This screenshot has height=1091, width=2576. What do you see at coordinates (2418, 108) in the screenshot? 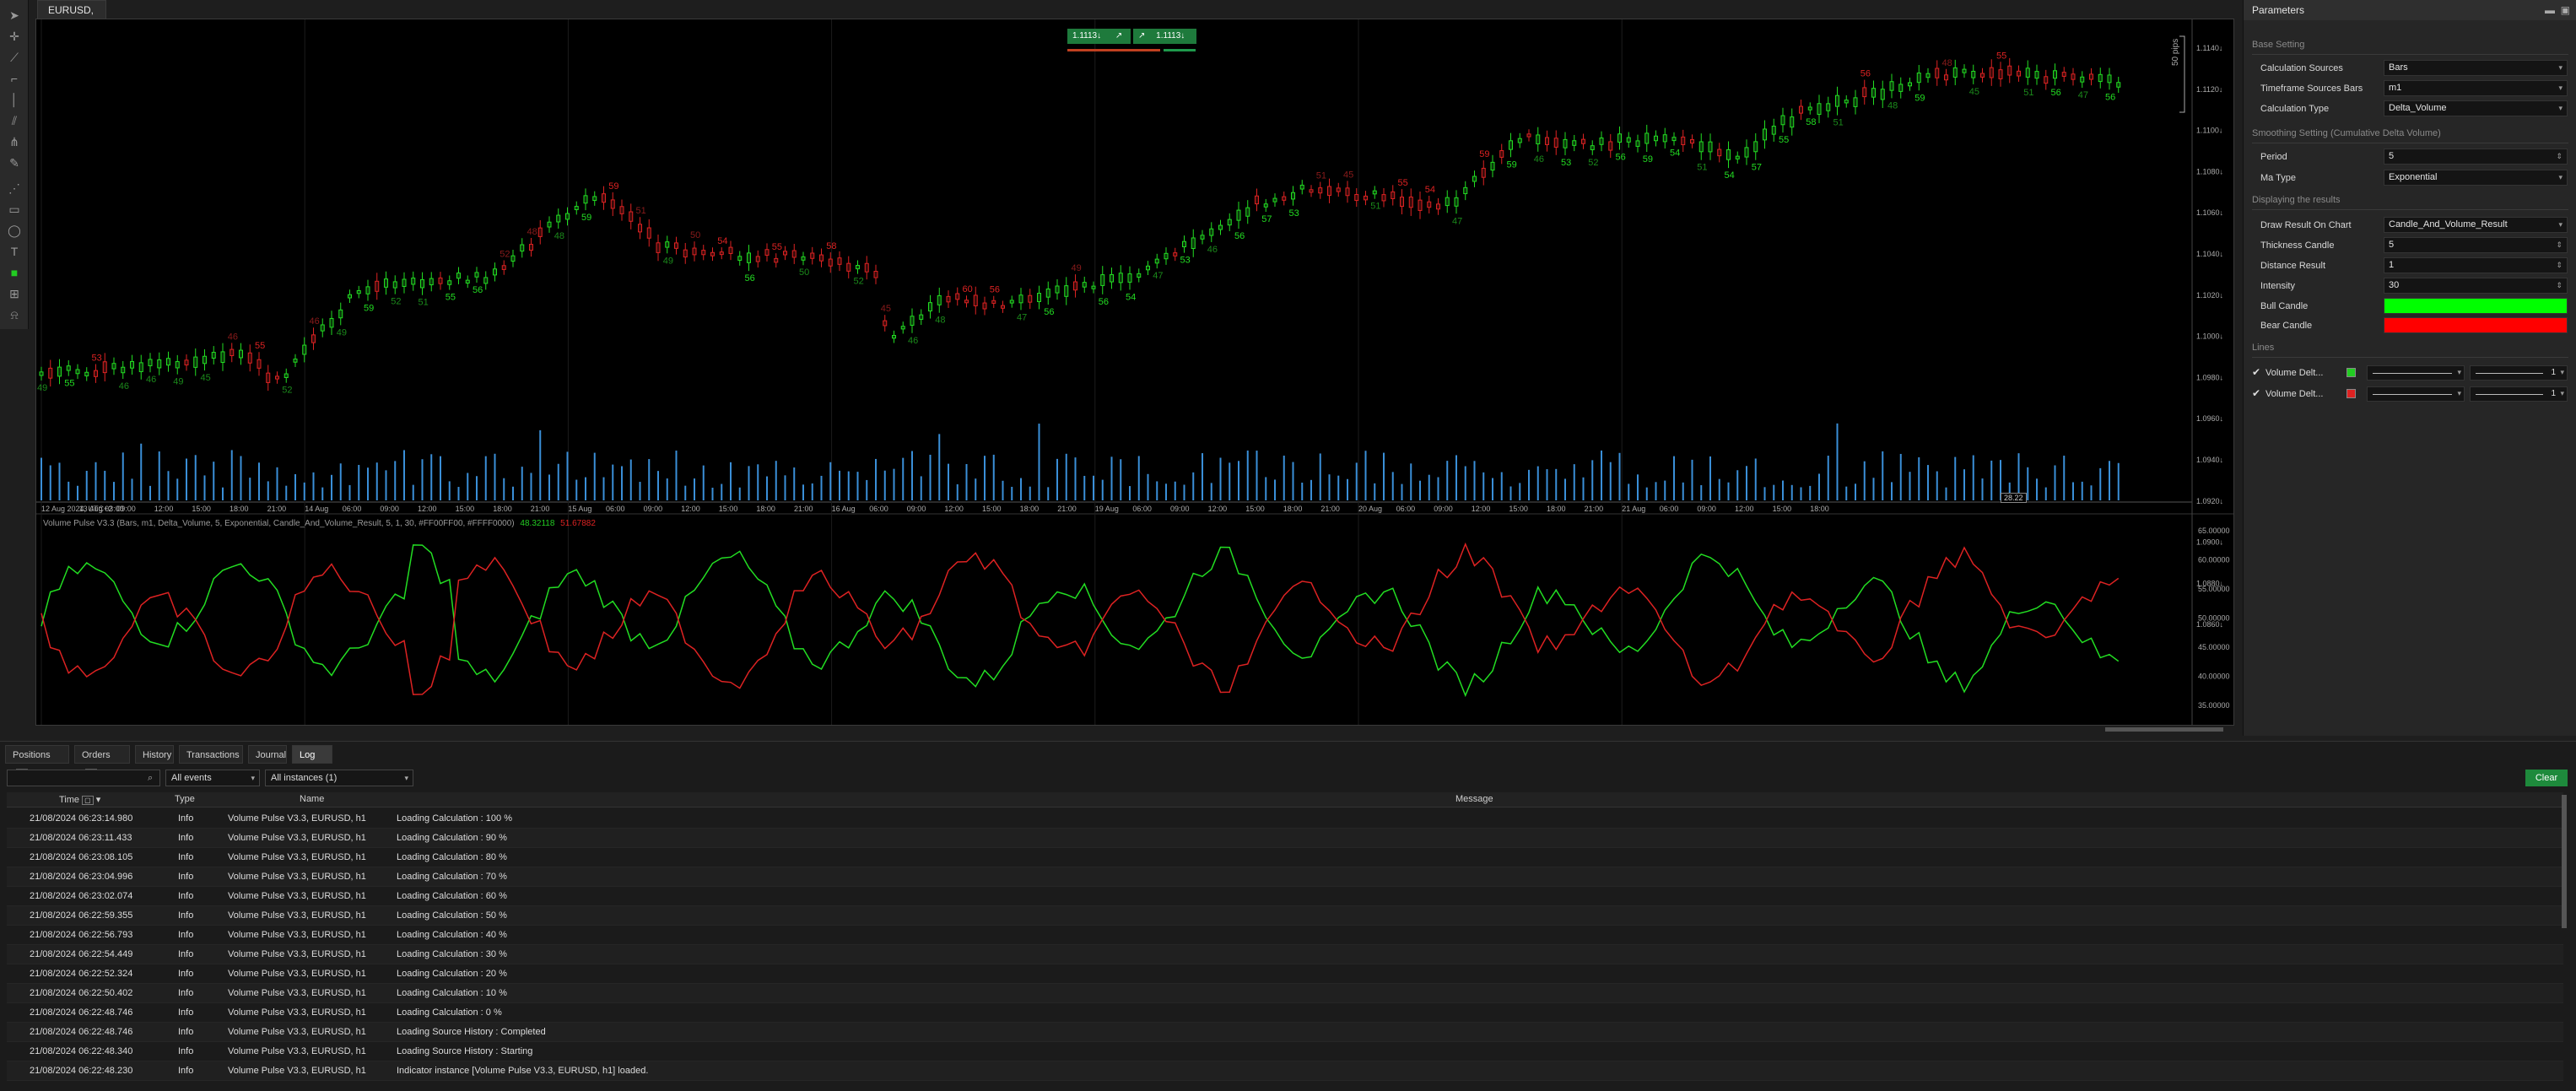
I see `calc-type-value: Delta_Volume` at bounding box center [2418, 108].